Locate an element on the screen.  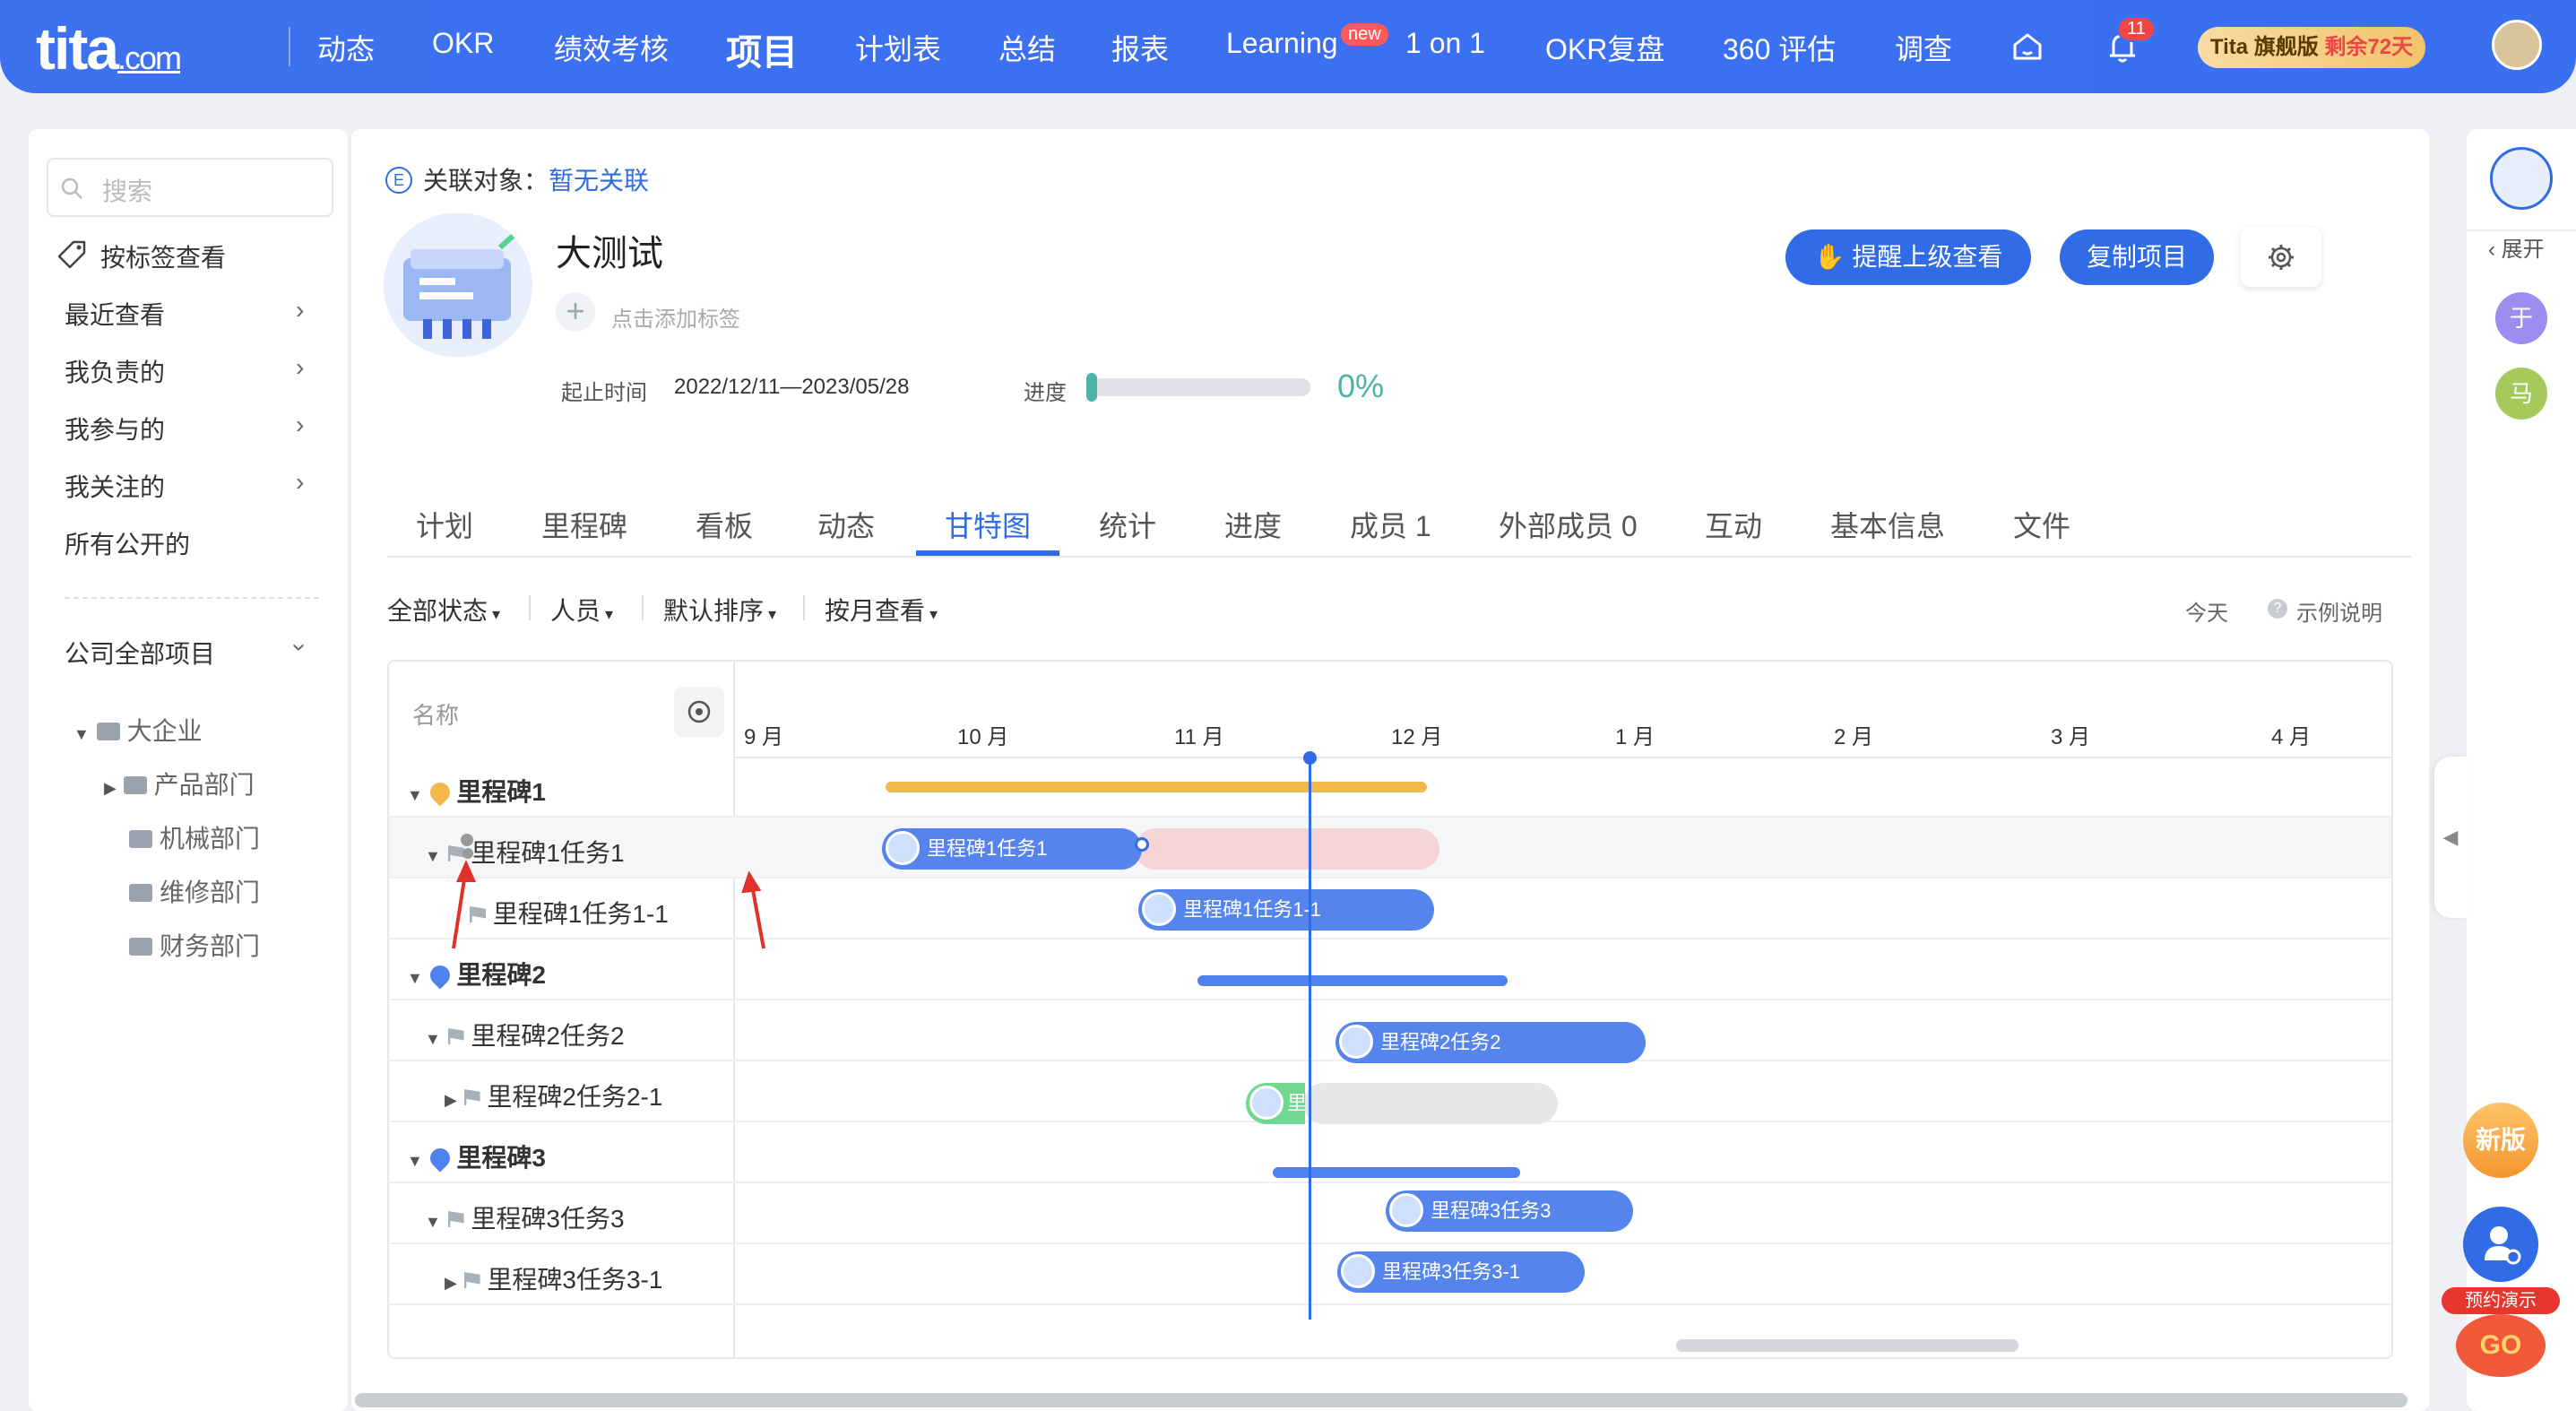
relation-icon: E is located at coordinates (398, 180).